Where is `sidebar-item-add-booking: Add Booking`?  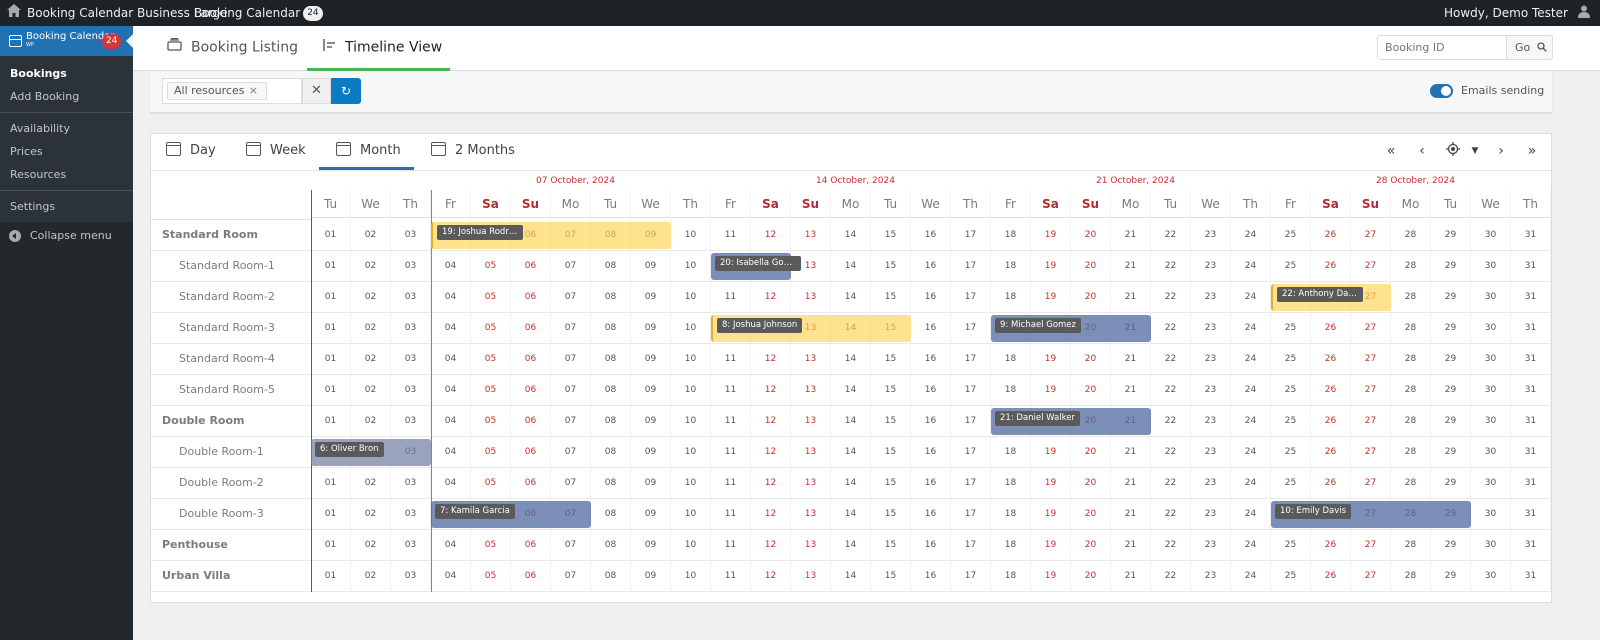 sidebar-item-add-booking: Add Booking is located at coordinates (66, 96).